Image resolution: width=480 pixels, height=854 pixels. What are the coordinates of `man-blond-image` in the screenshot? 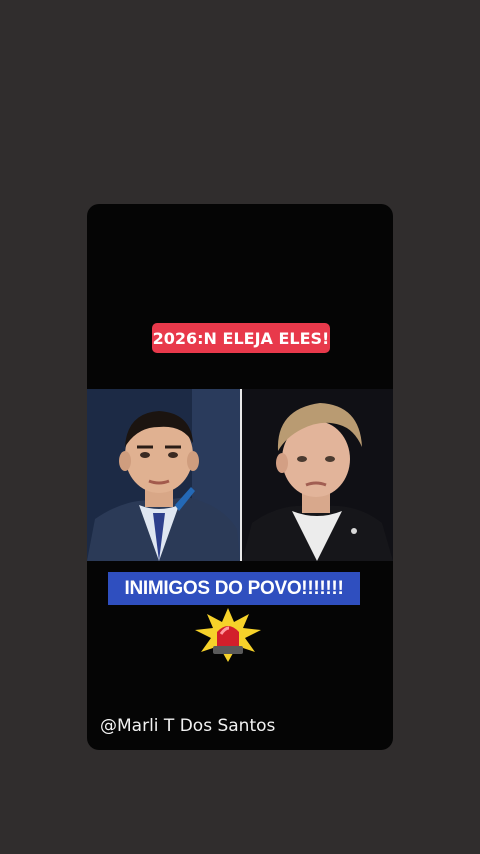 It's located at (317, 475).